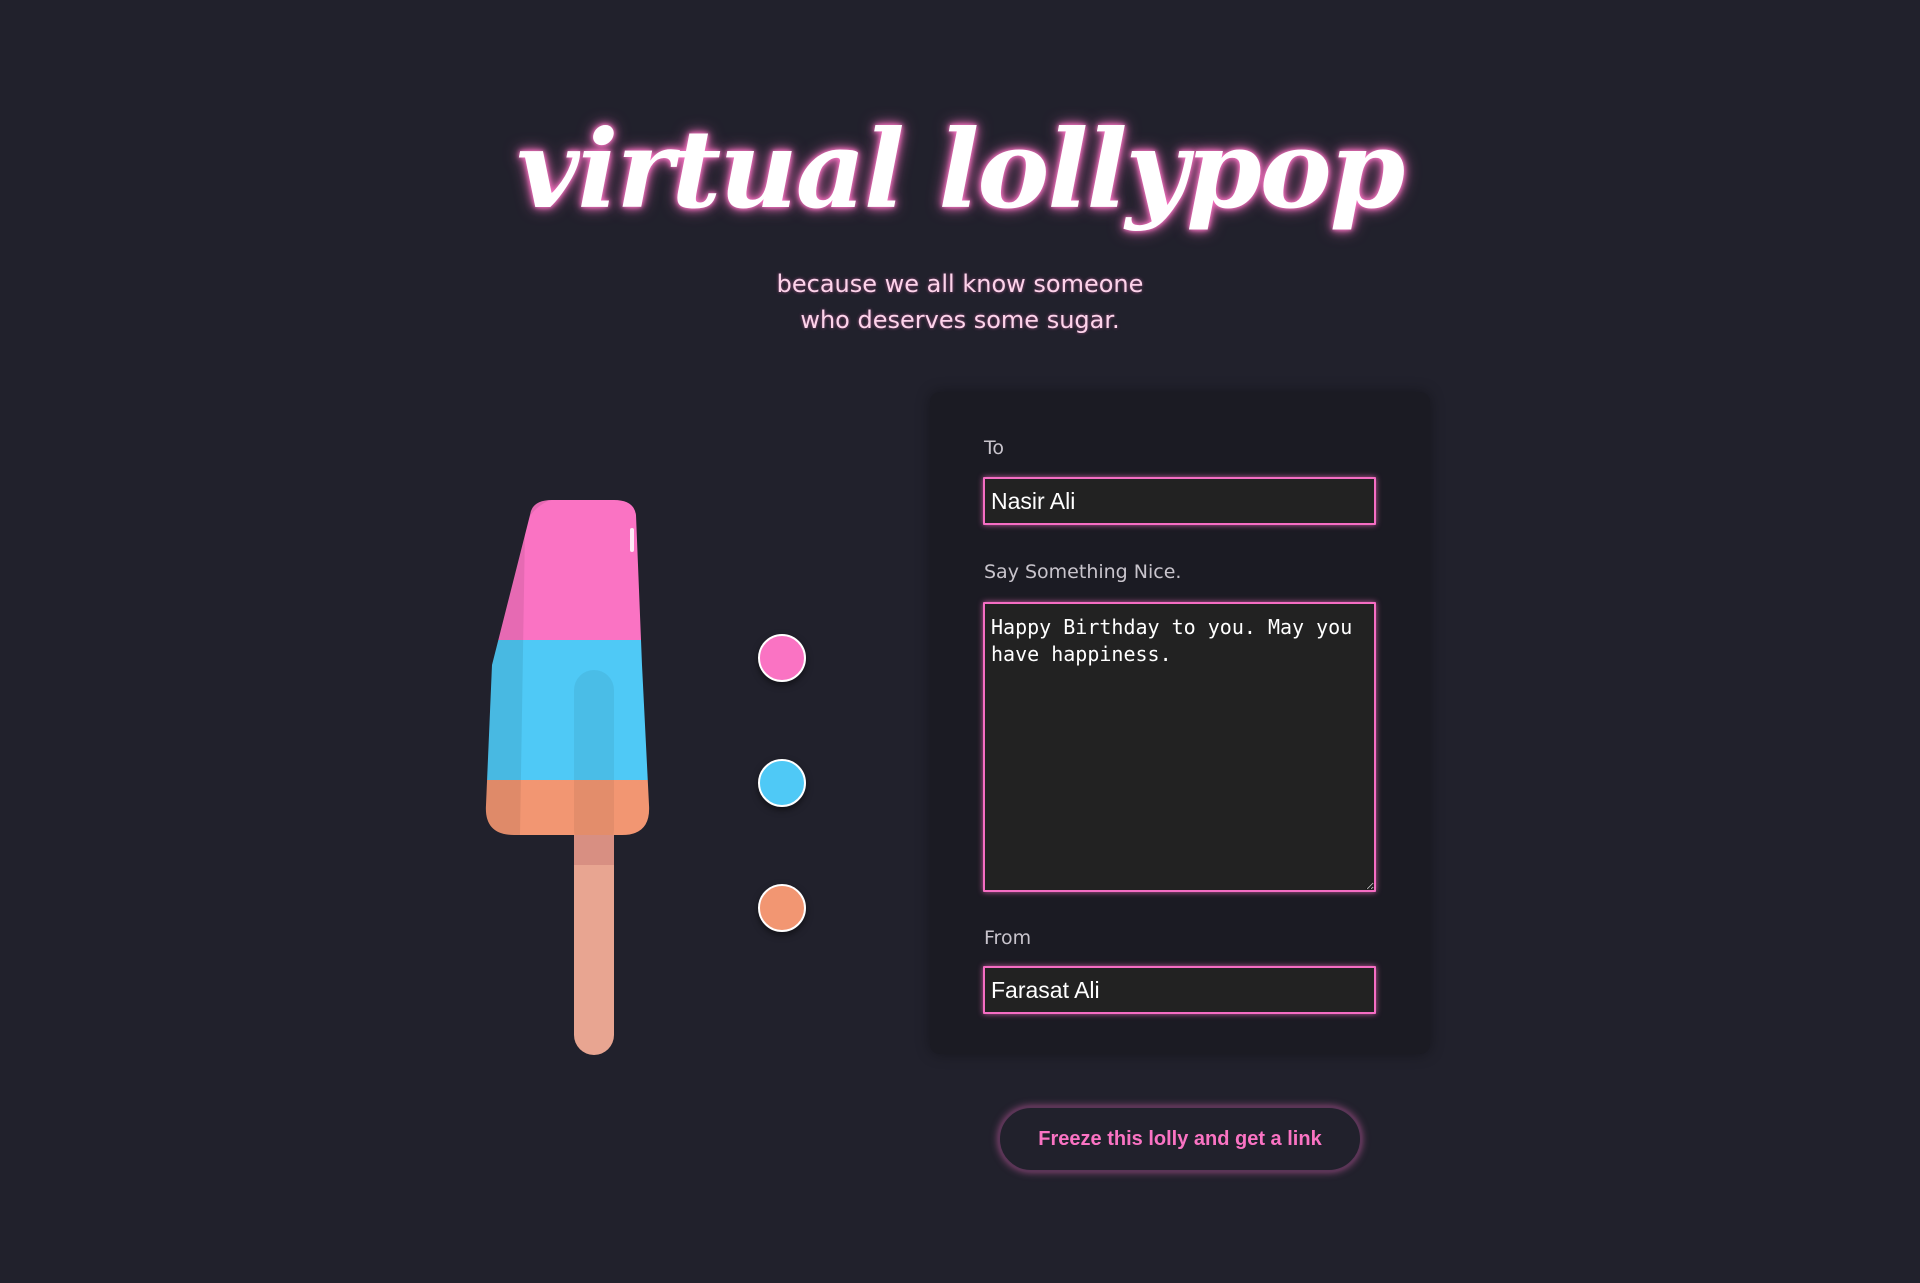  I want to click on lolly-illustration, so click(567, 777).